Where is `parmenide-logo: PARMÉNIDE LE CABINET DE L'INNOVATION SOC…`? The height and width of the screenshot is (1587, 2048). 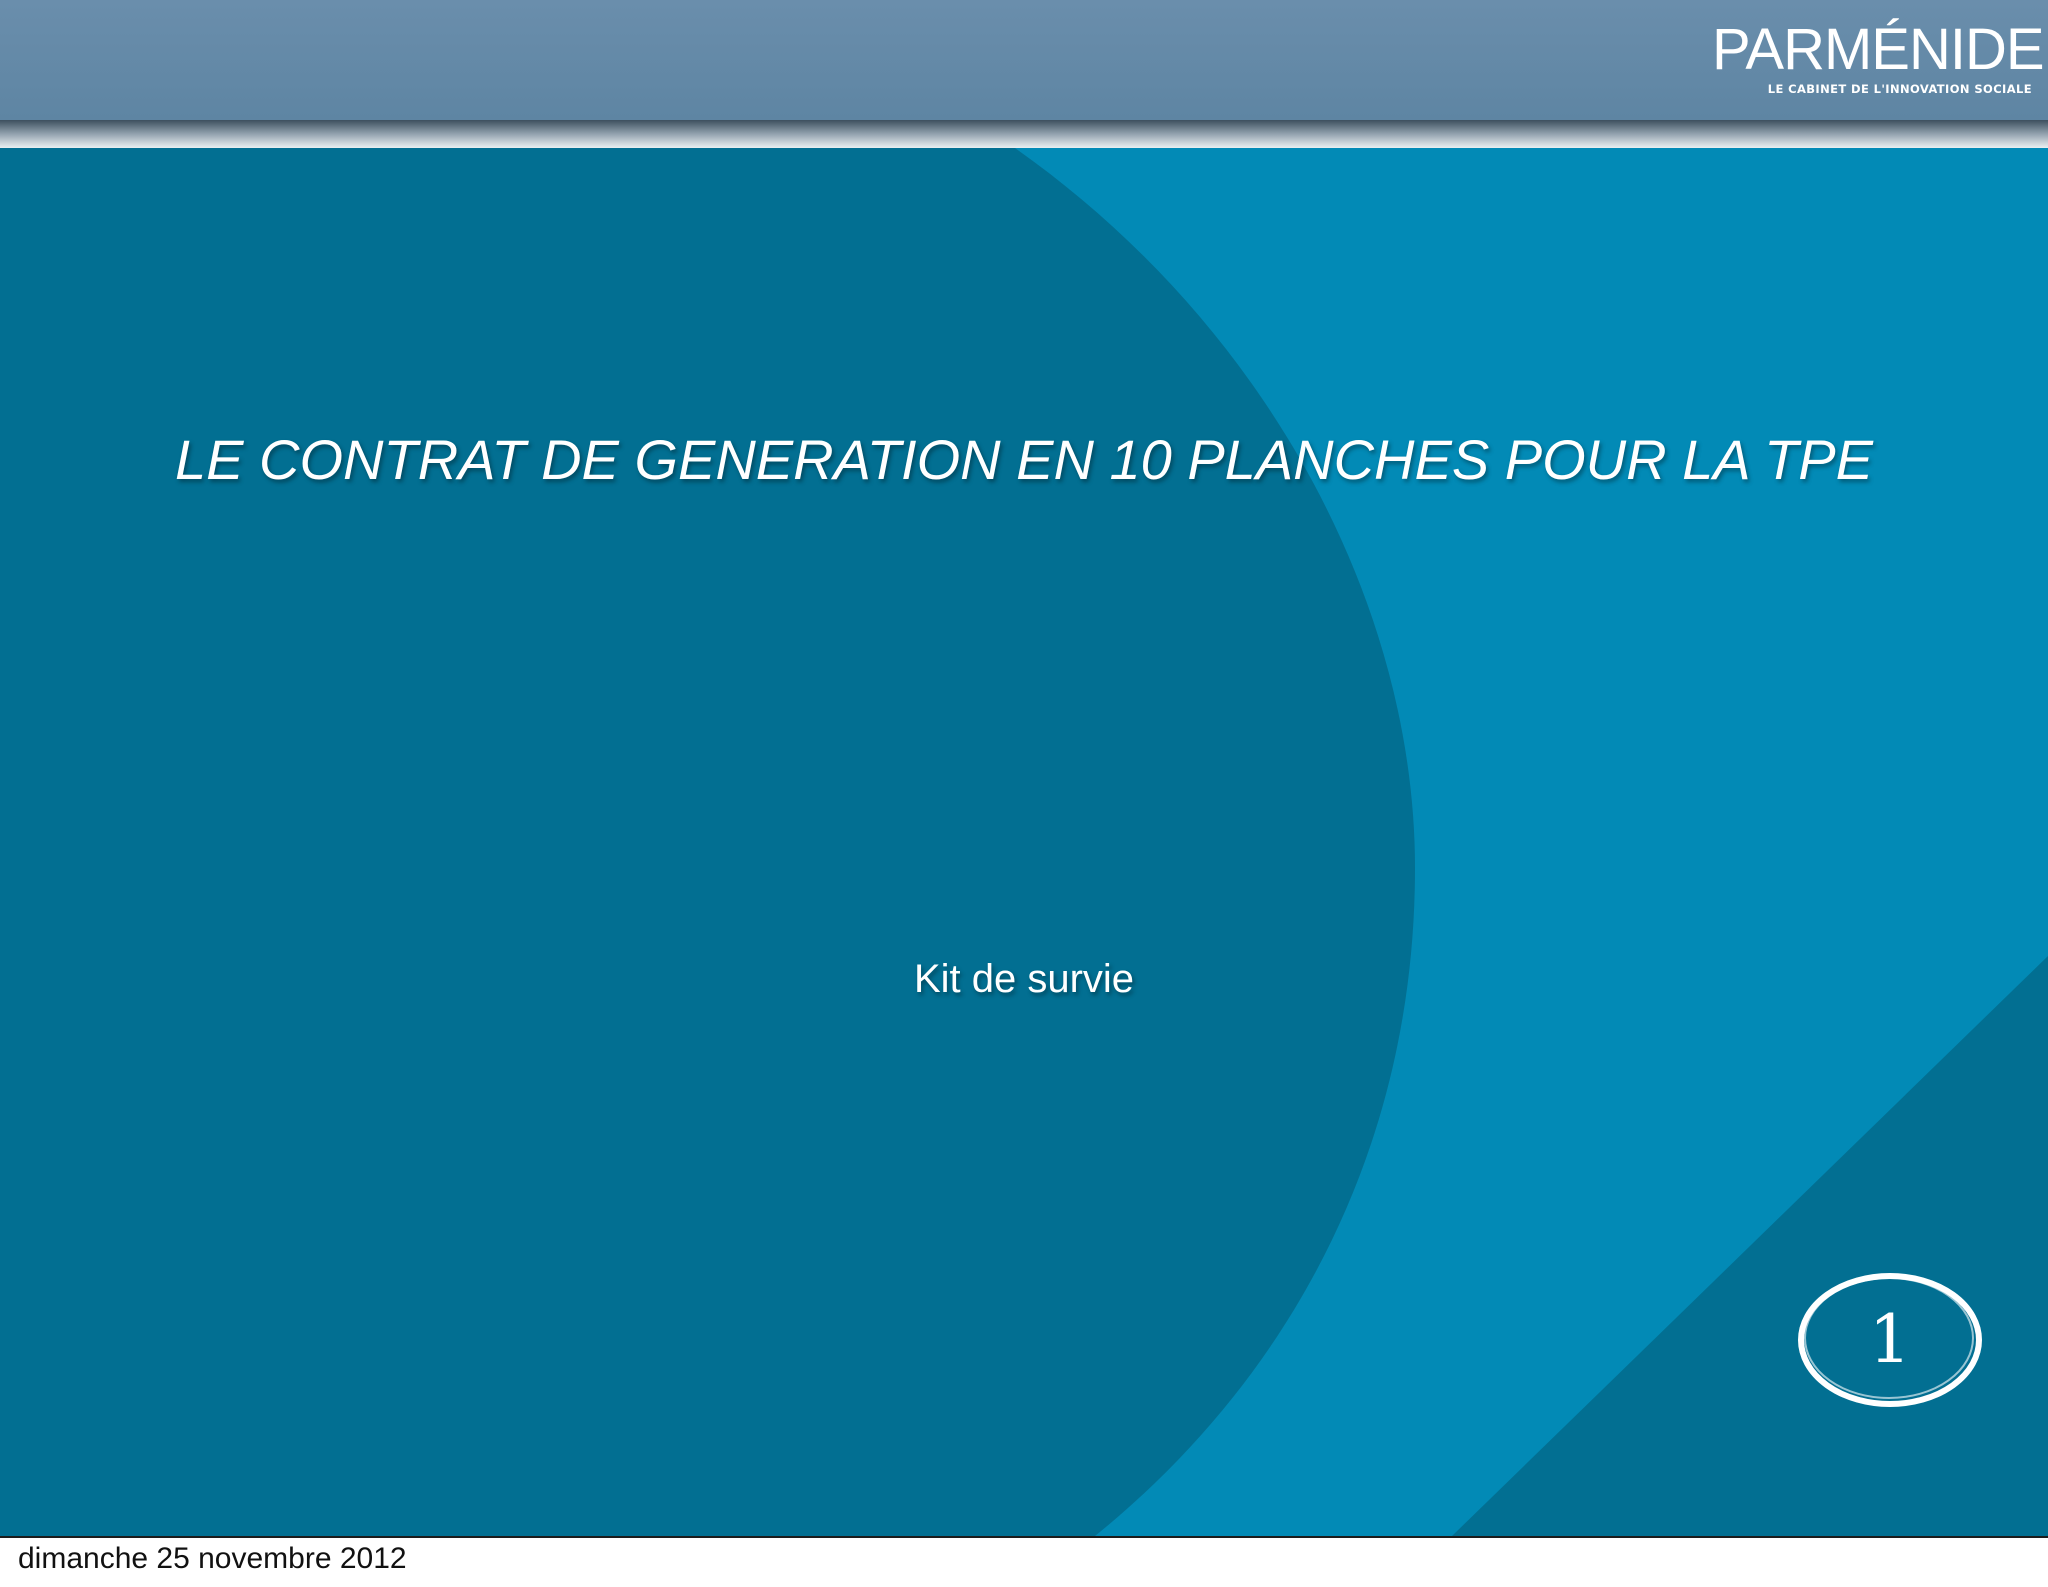
parmenide-logo: PARMÉNIDE LE CABINET DE L'INNOVATION SOC… is located at coordinates (1878, 58).